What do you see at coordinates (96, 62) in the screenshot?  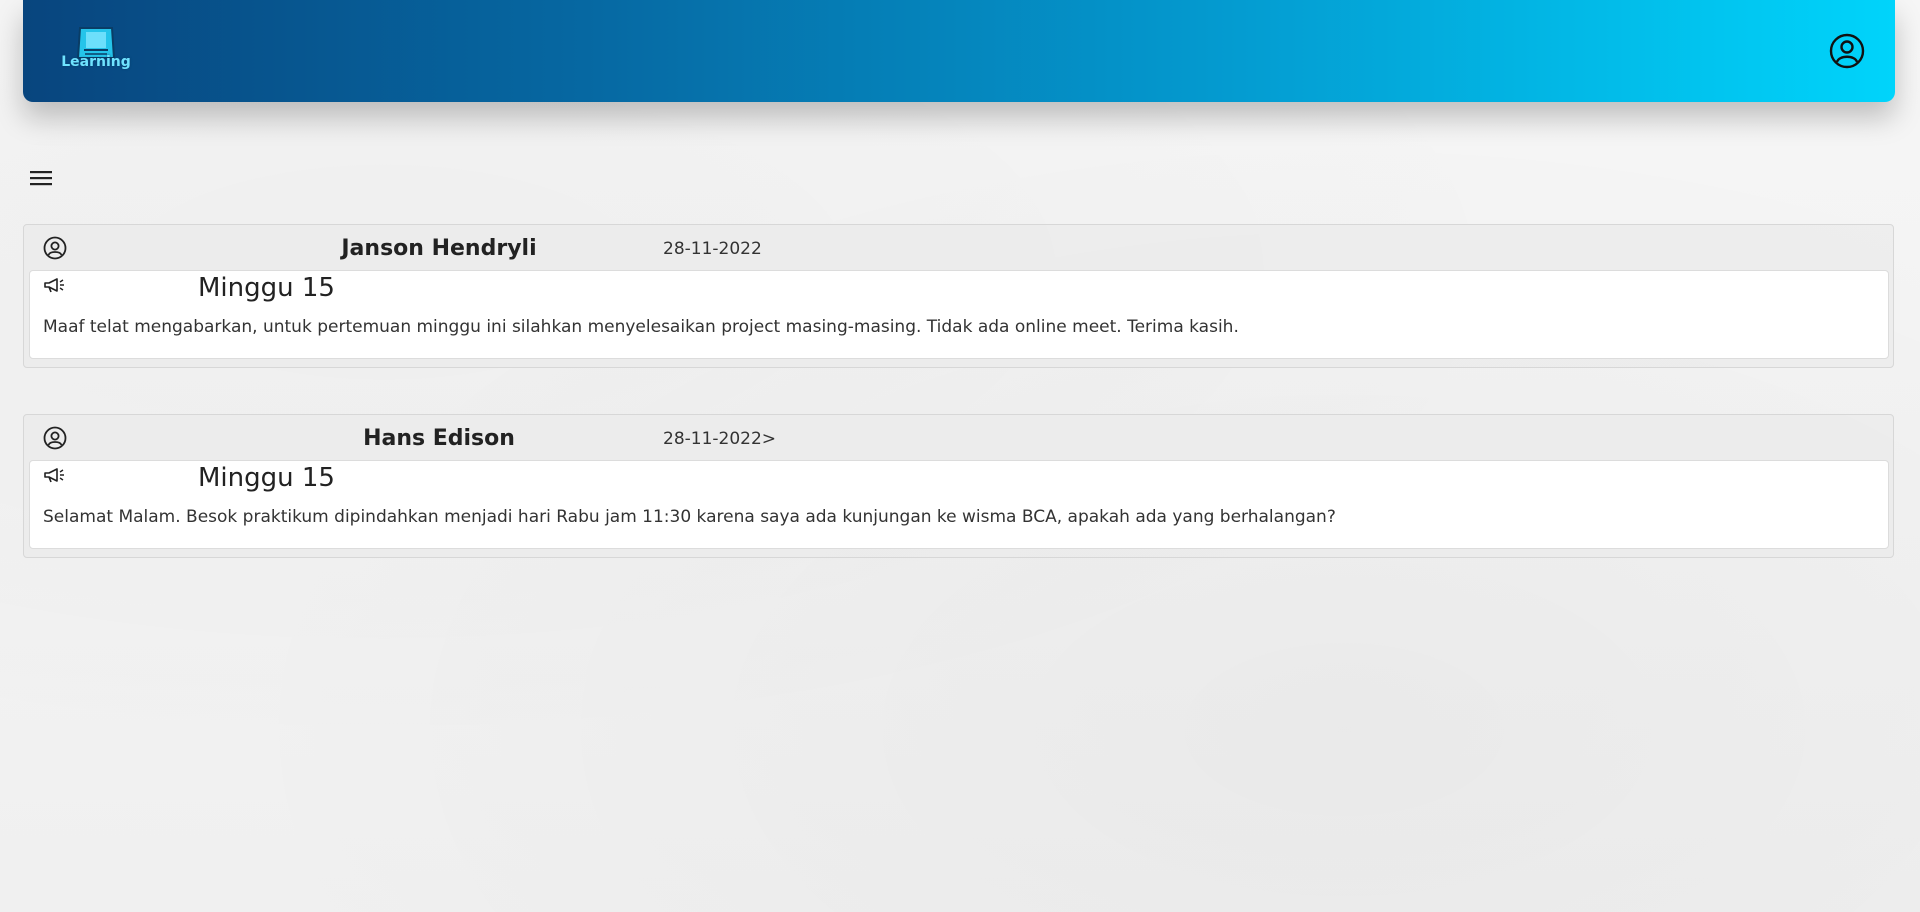 I see `logo-text: Learning` at bounding box center [96, 62].